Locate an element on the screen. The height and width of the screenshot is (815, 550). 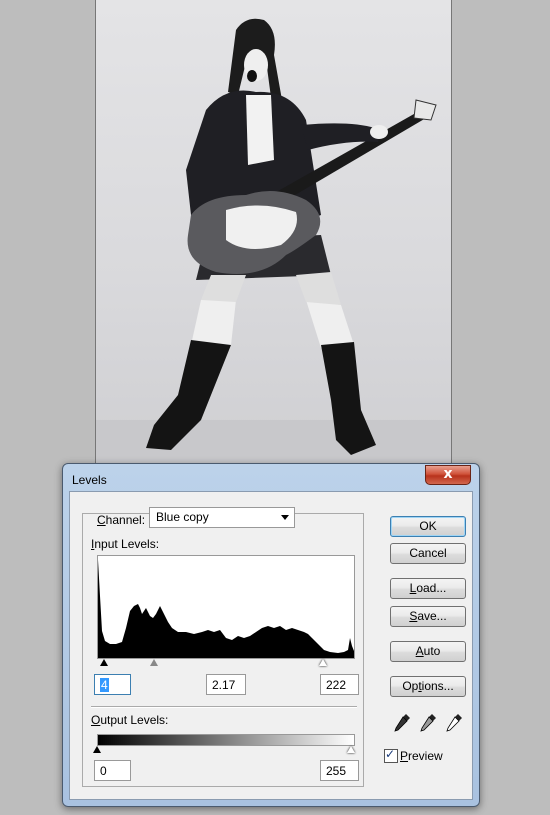
input-levels-label: Input Levels: is located at coordinates (125, 544).